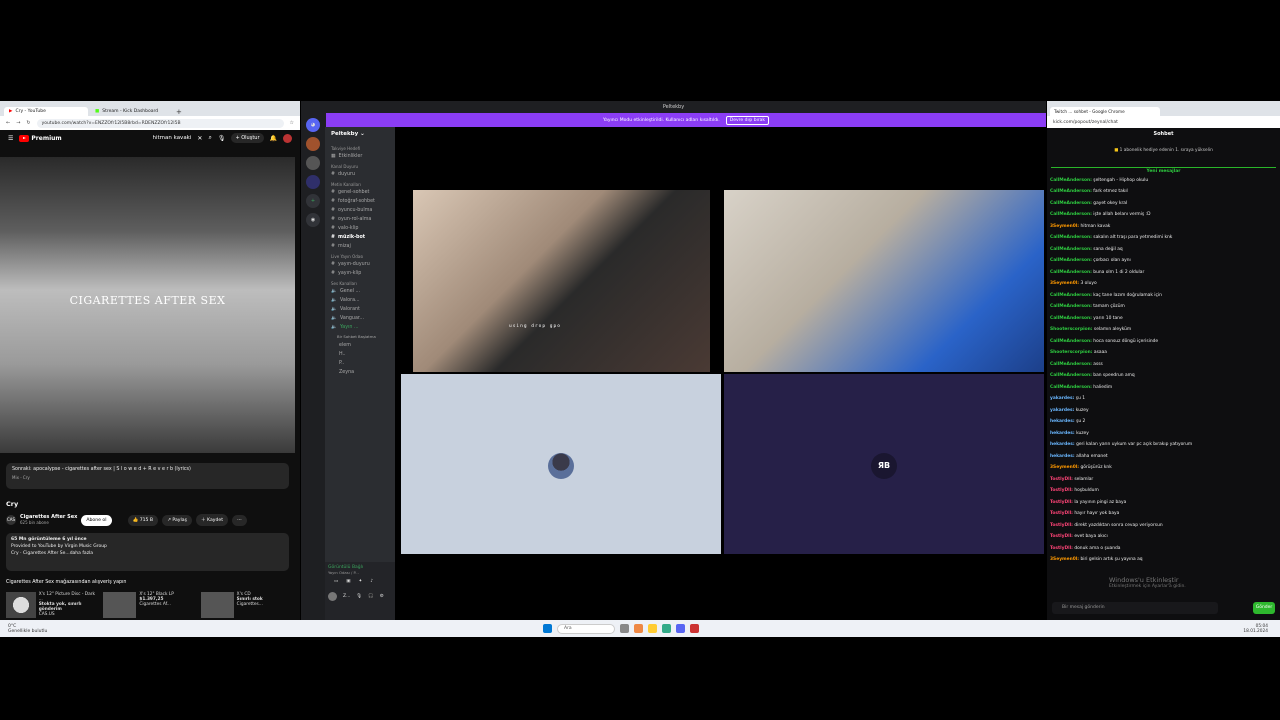 The height and width of the screenshot is (720, 1280). What do you see at coordinates (360, 228) in the screenshot?
I see `channel-item: # valo-klip` at bounding box center [360, 228].